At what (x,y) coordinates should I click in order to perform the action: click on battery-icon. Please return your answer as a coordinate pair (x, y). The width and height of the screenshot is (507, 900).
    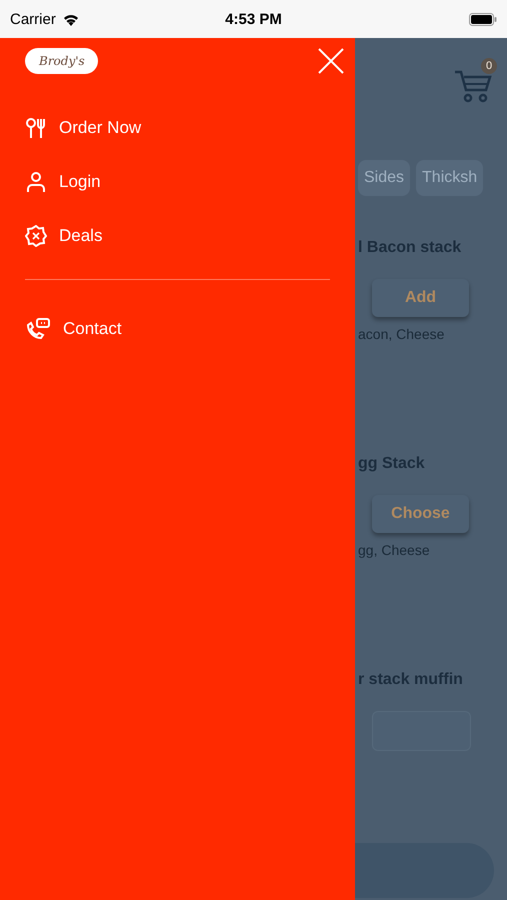
    Looking at the image, I should click on (483, 19).